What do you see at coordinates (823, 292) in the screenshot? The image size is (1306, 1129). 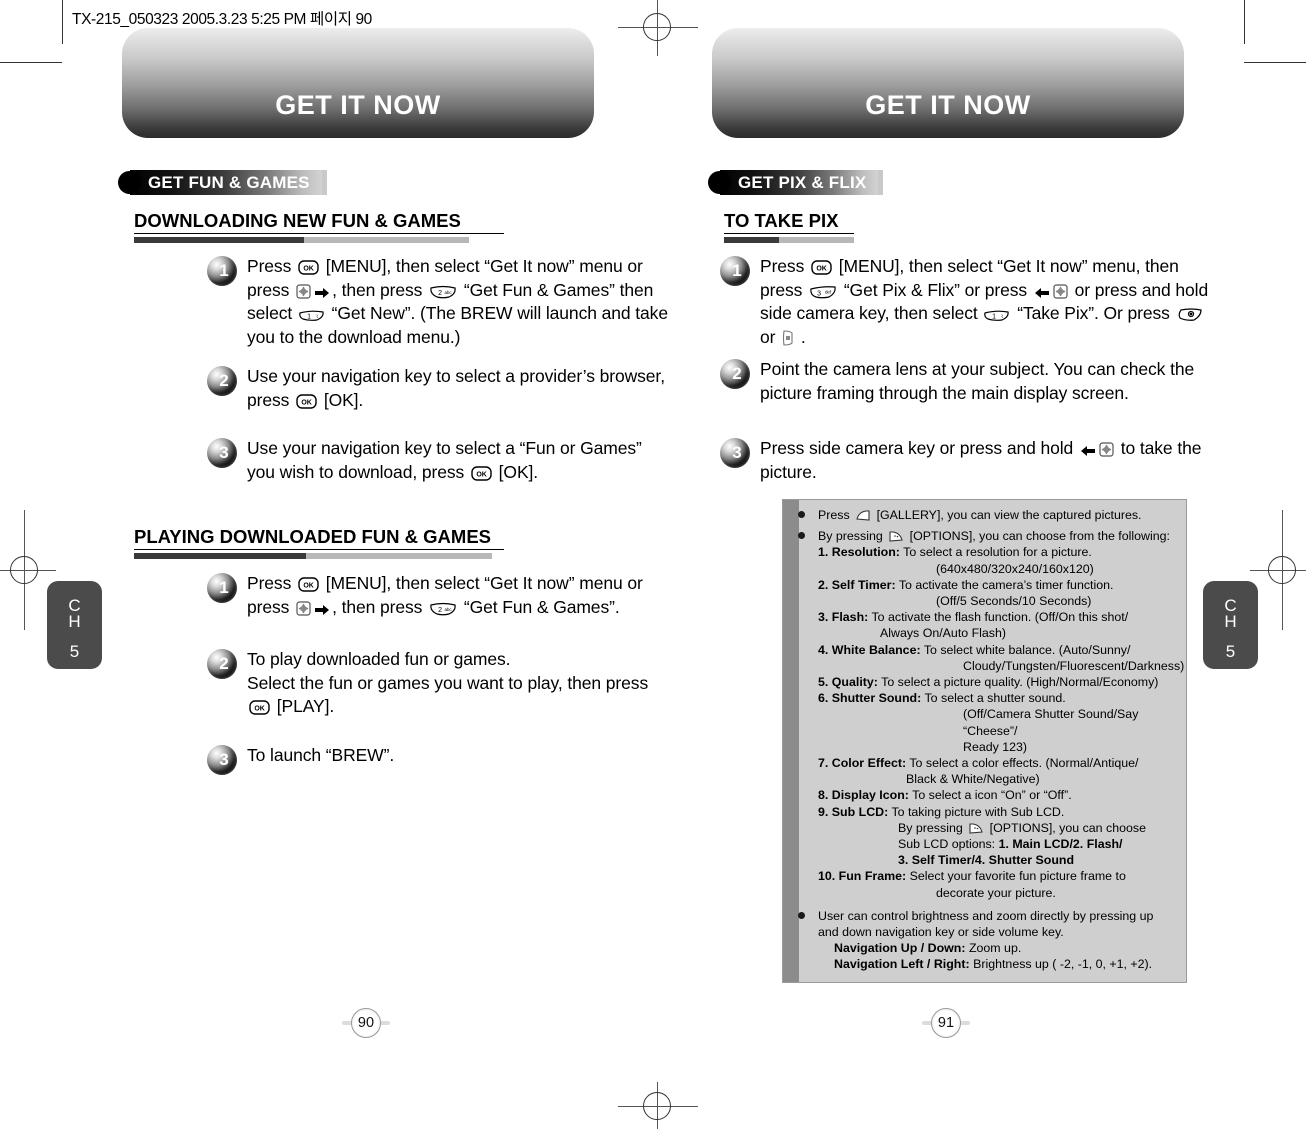 I see `key-3def-icon: 3 def` at bounding box center [823, 292].